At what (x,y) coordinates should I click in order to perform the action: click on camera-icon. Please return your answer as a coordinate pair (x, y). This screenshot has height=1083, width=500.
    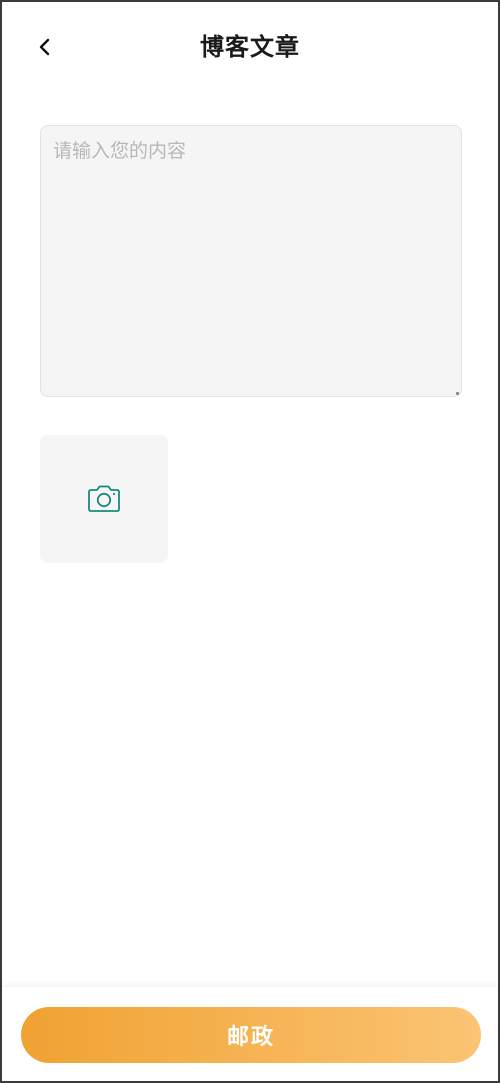
    Looking at the image, I should click on (104, 498).